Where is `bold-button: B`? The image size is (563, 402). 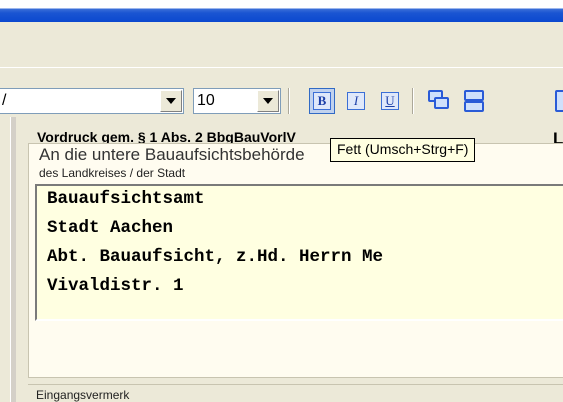
bold-button: B is located at coordinates (322, 101).